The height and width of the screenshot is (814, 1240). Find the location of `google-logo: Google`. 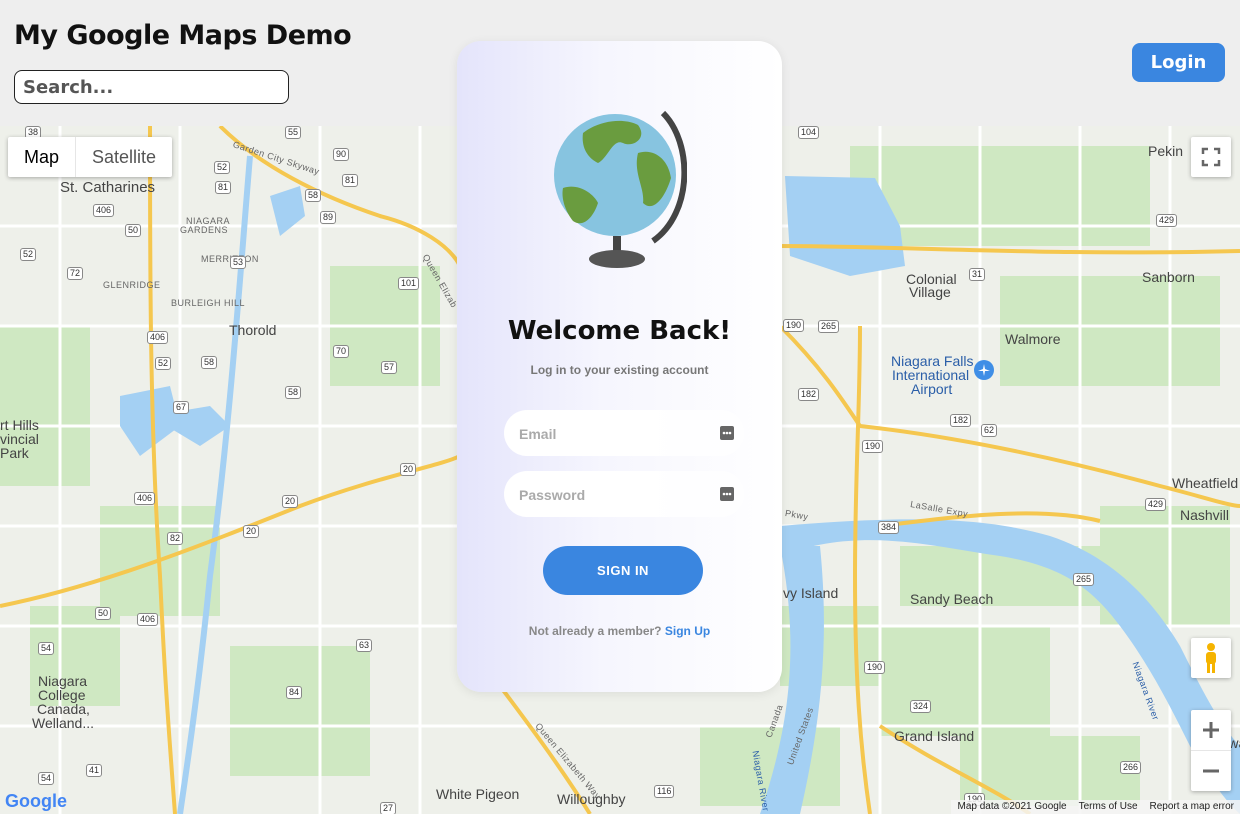

google-logo: Google is located at coordinates (36, 801).